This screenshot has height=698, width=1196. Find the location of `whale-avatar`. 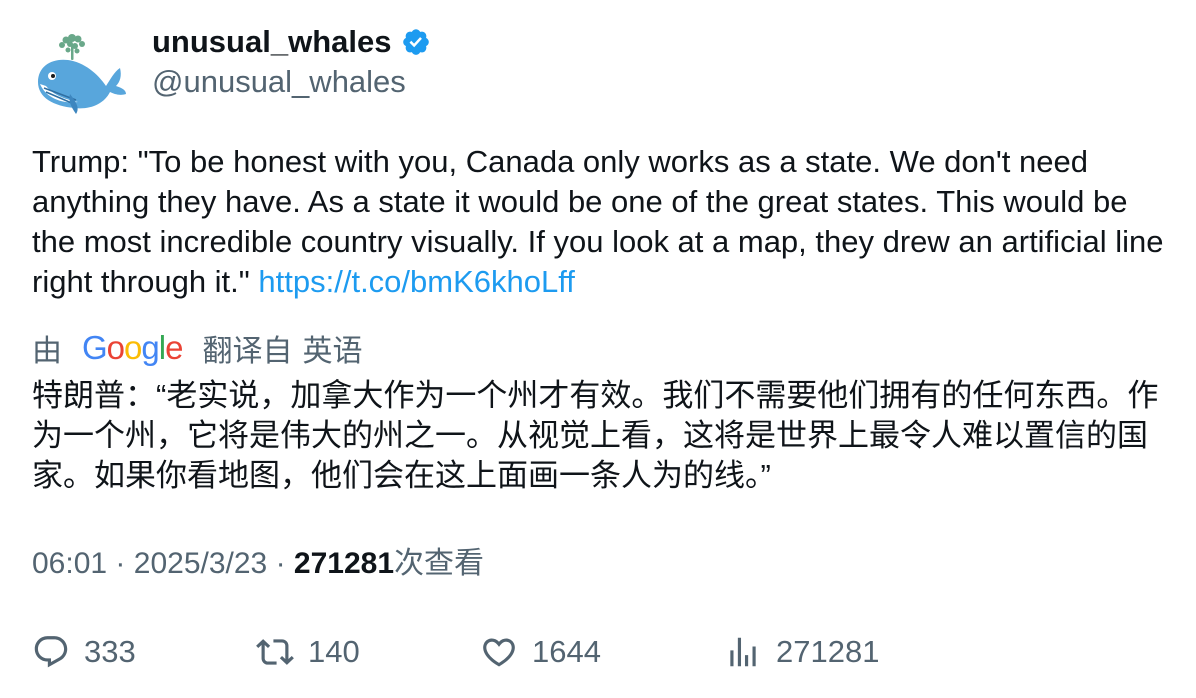

whale-avatar is located at coordinates (80, 72).